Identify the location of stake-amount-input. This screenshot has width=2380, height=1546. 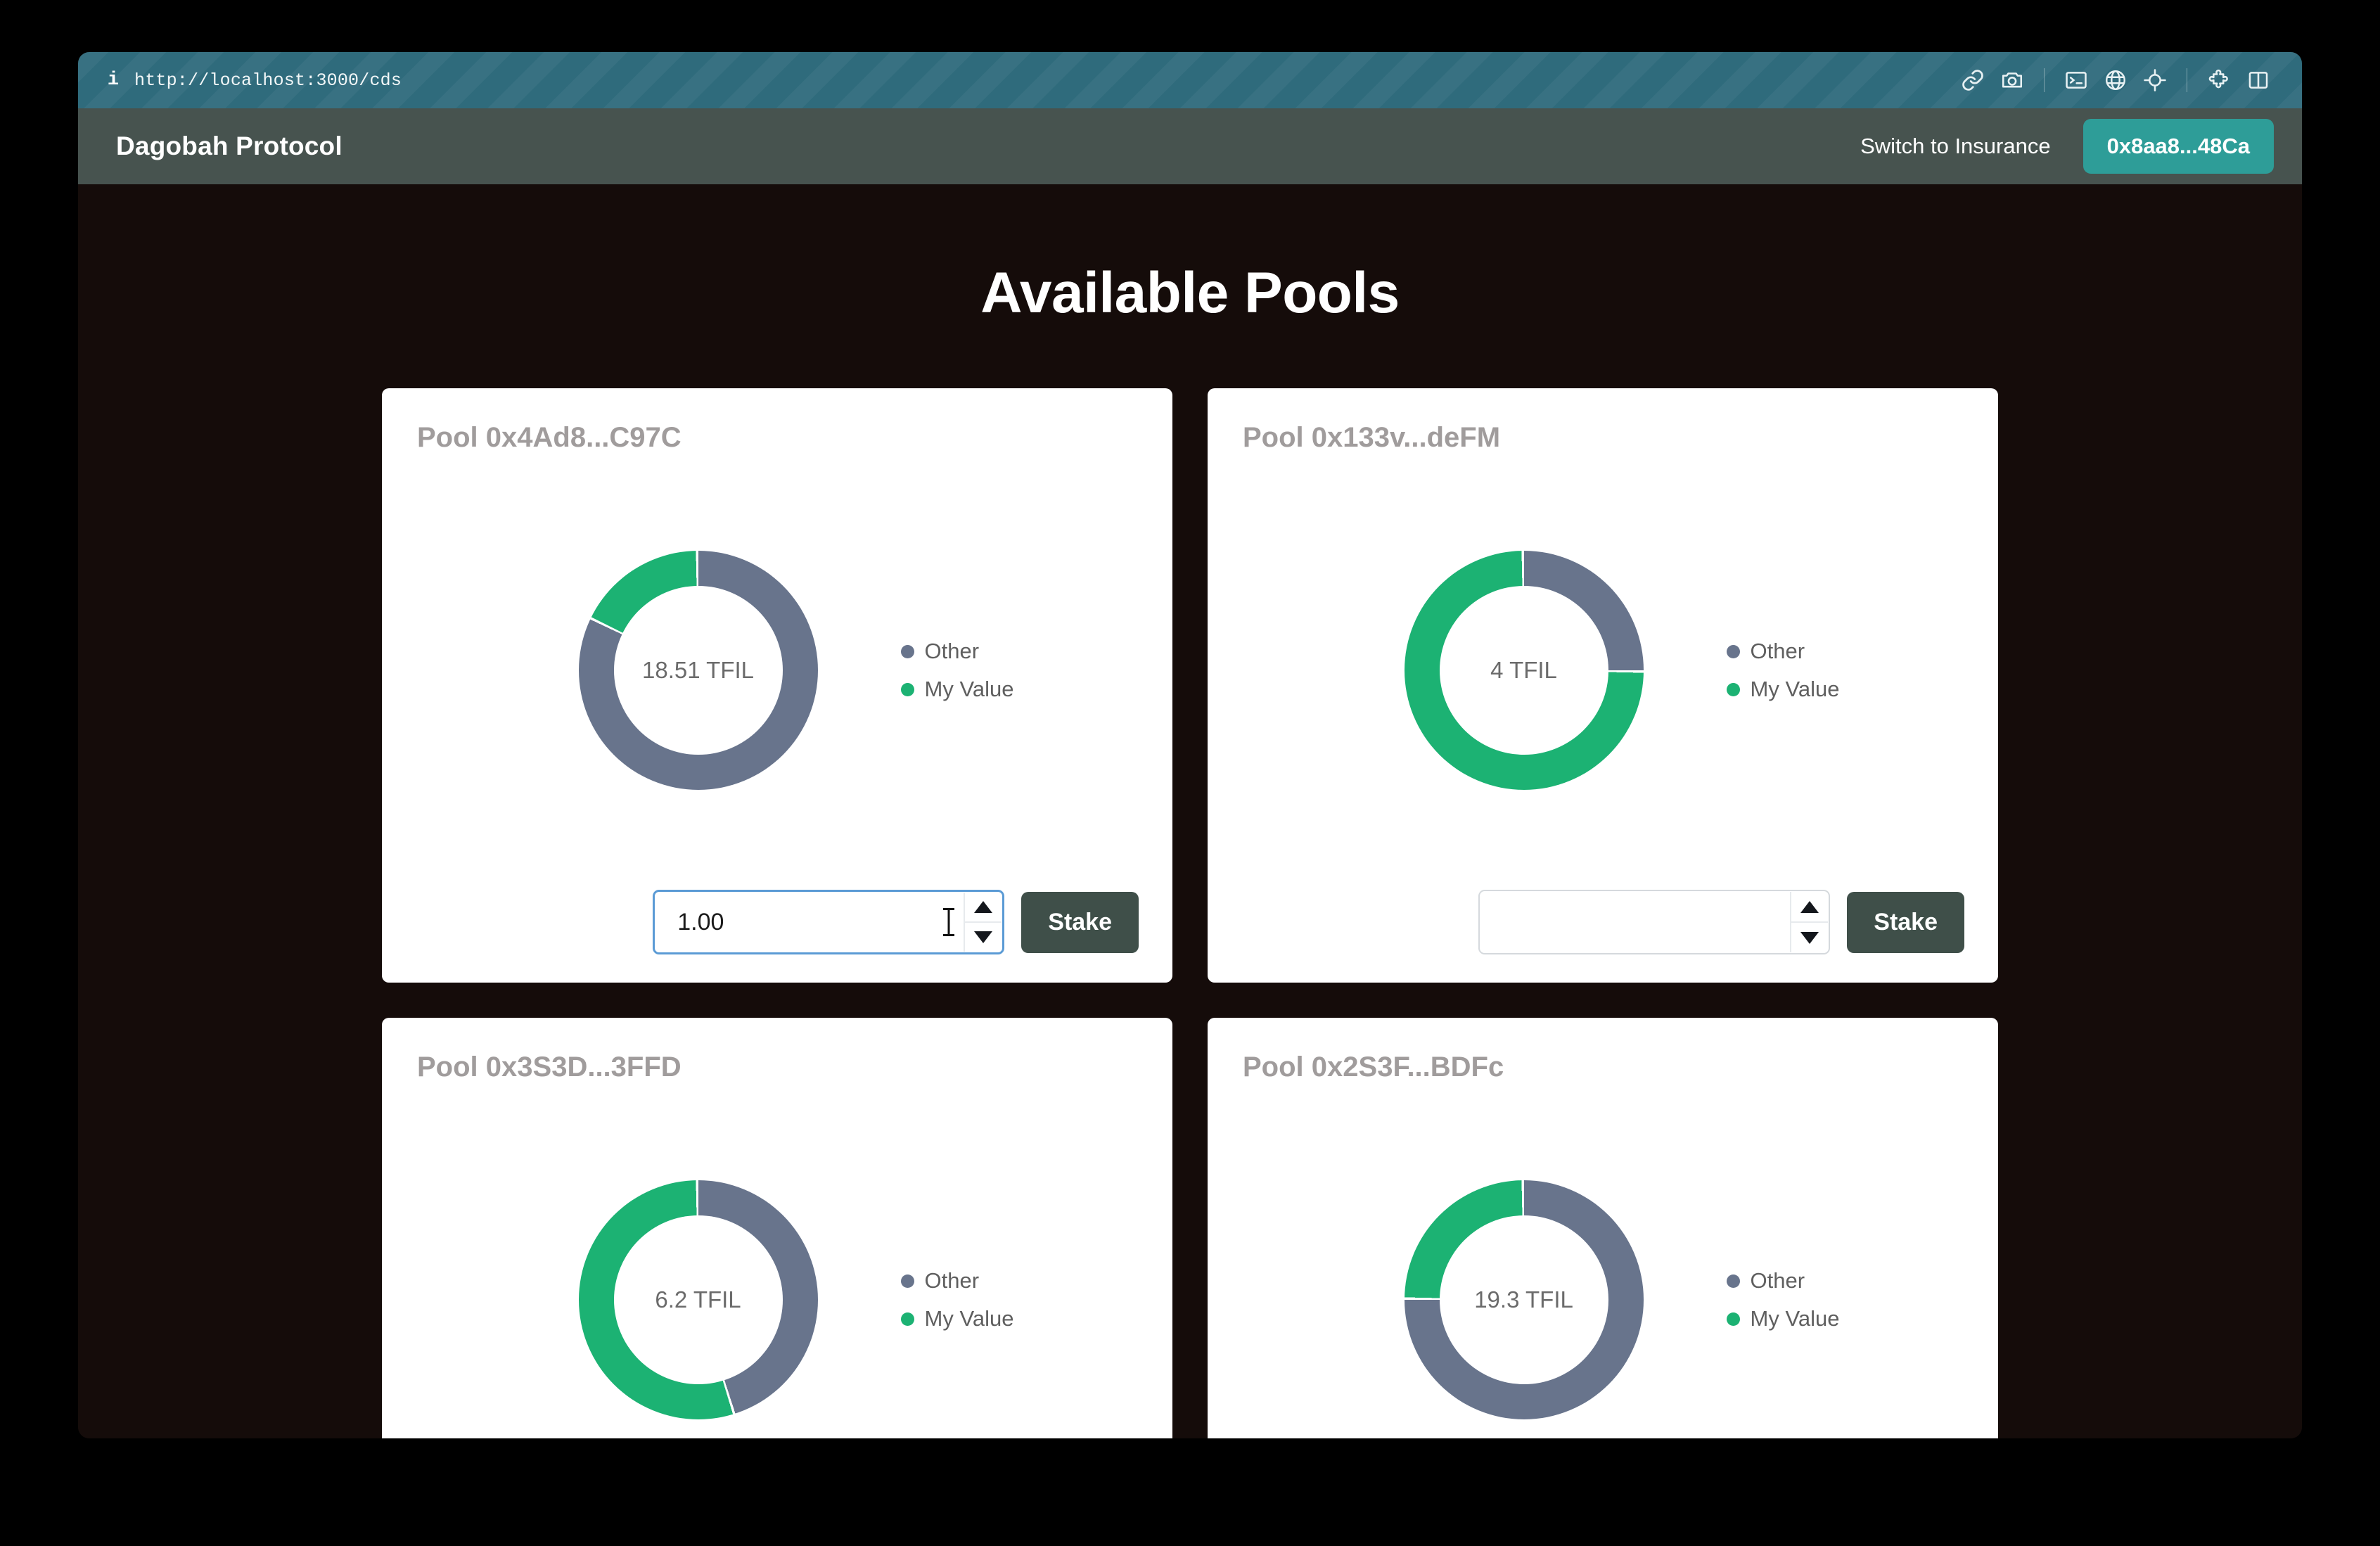
(1654, 922).